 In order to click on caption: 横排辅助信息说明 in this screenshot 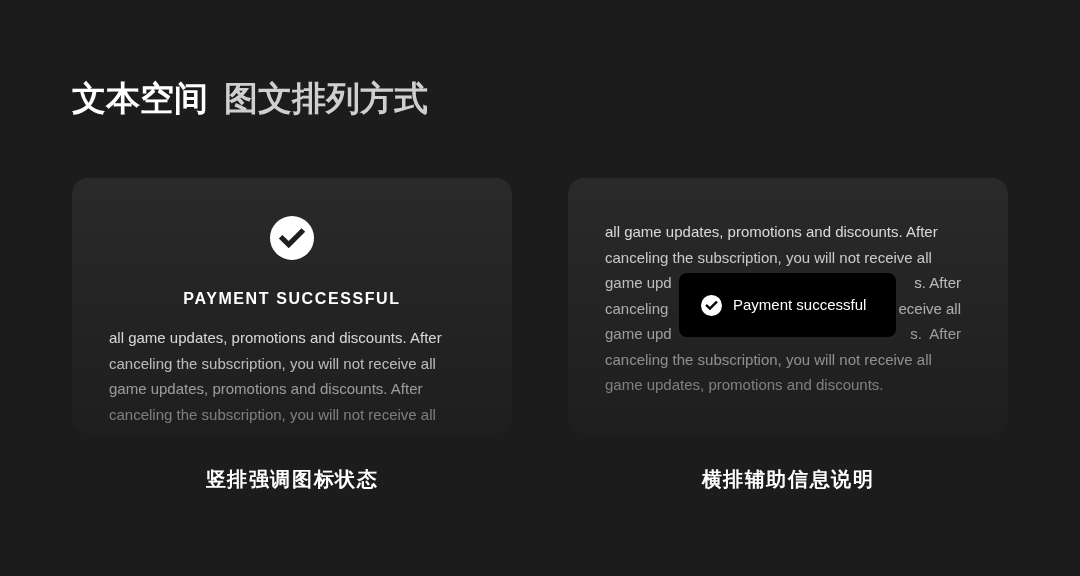, I will do `click(788, 479)`.